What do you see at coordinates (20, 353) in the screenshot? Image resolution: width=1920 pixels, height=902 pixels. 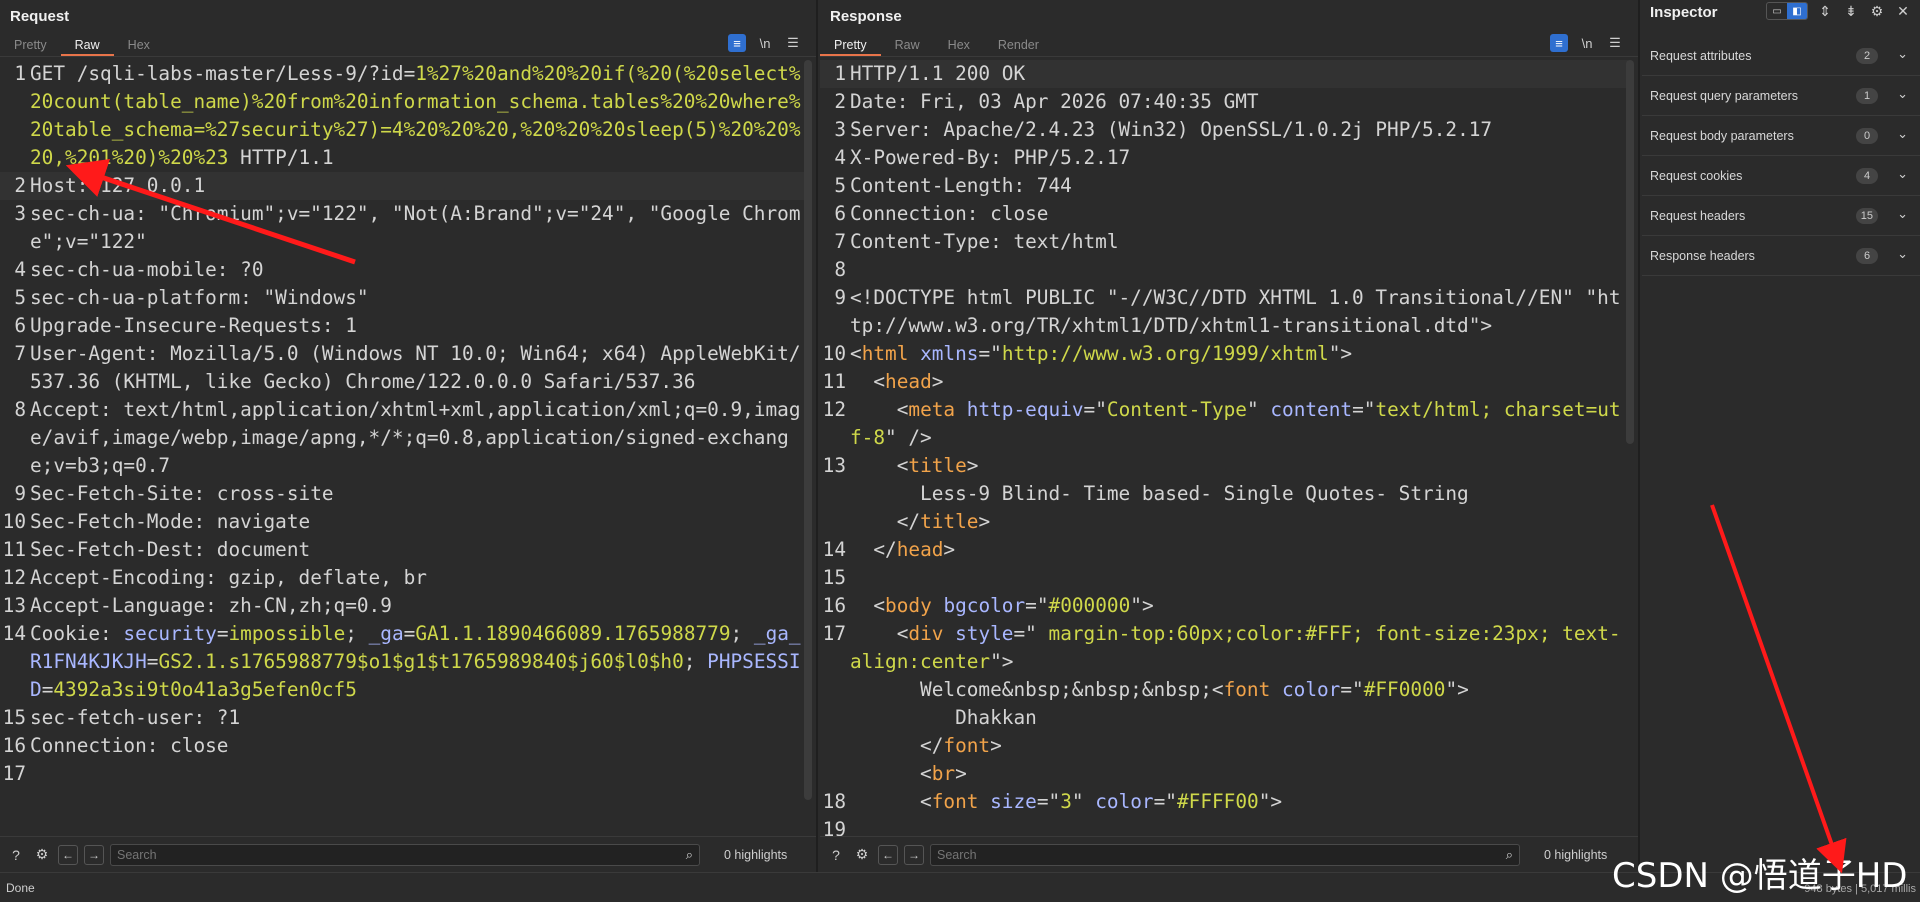 I see `line-number: 7` at bounding box center [20, 353].